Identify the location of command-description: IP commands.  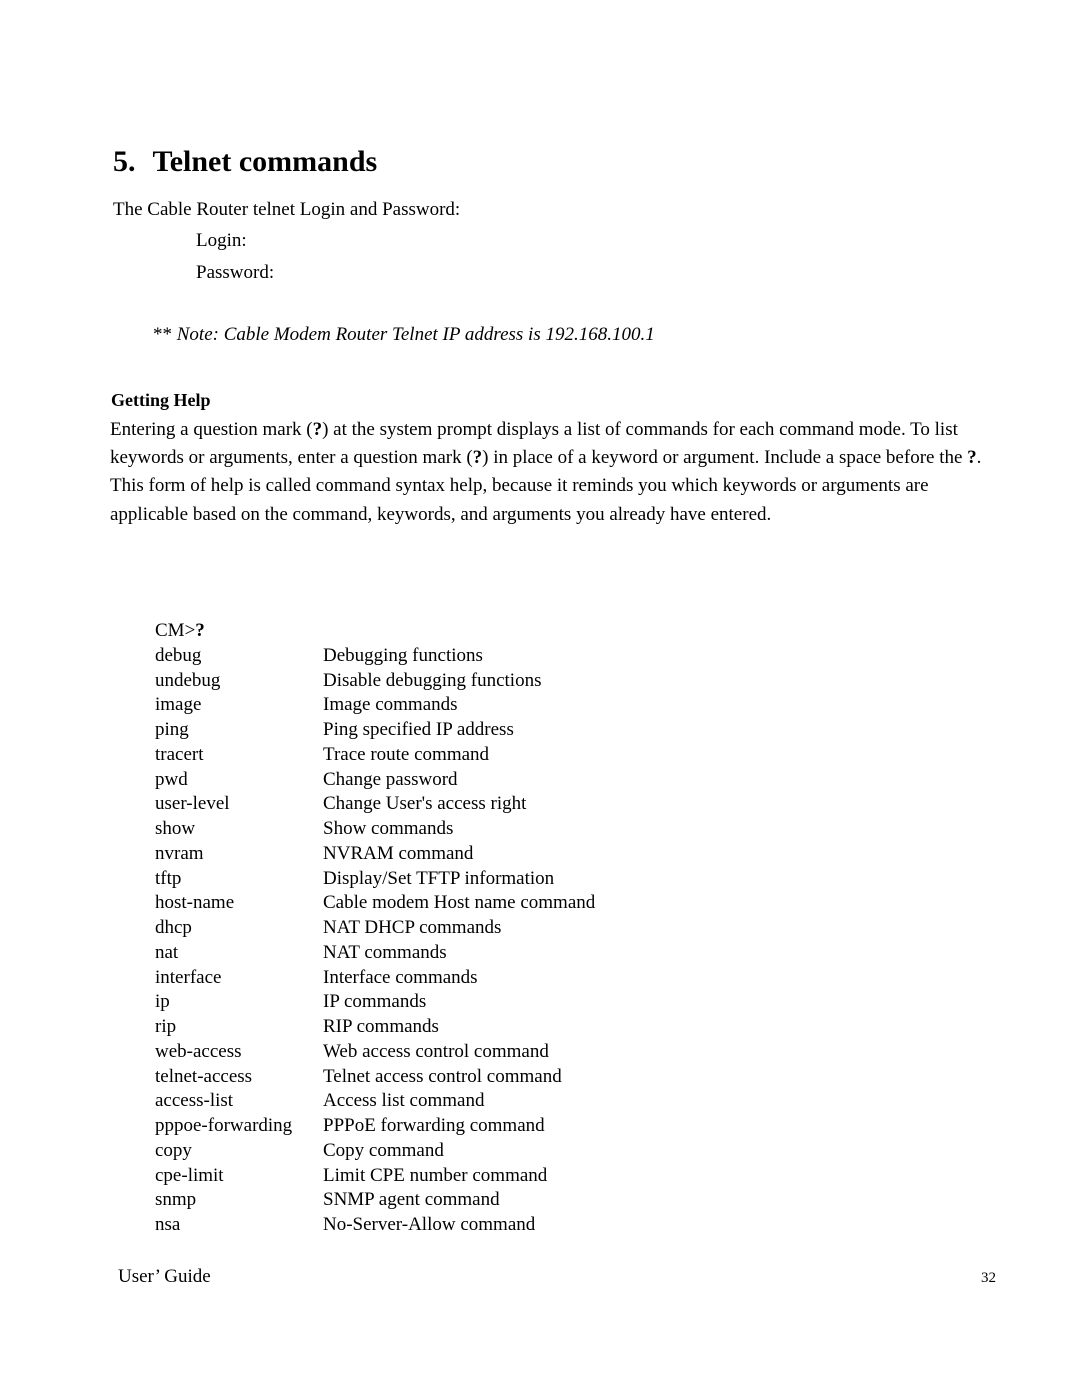
(375, 1002).